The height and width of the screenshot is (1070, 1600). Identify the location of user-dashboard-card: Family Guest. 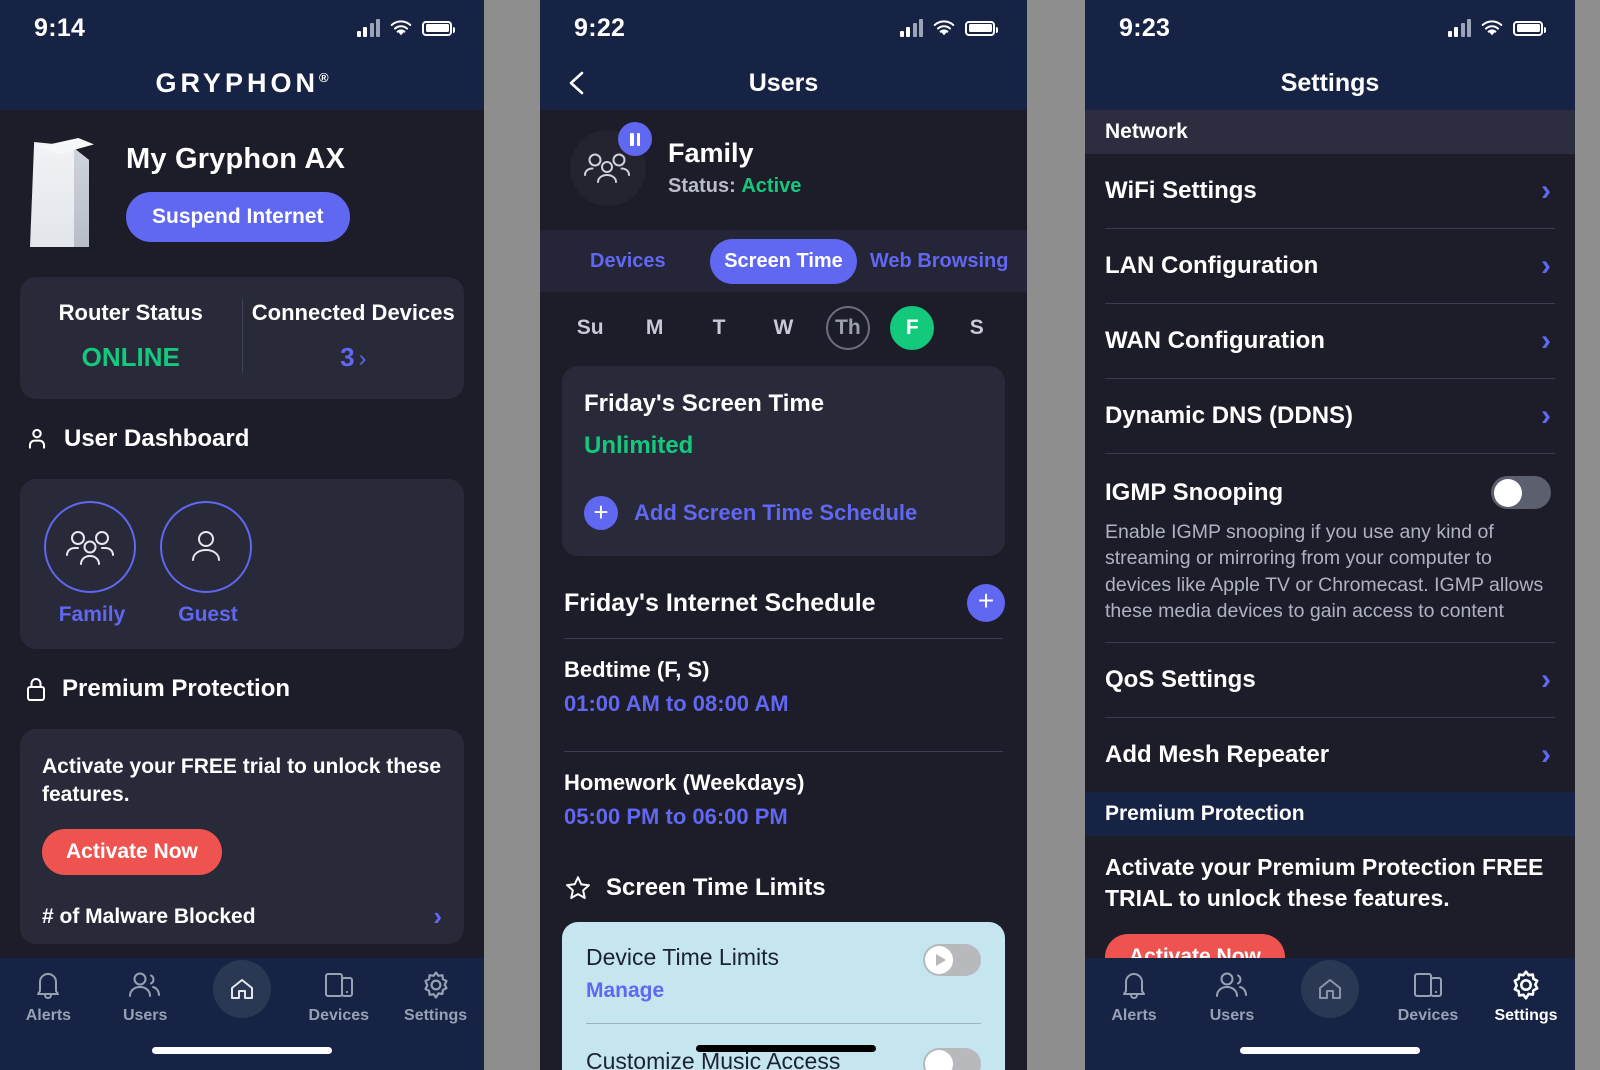
(242, 563).